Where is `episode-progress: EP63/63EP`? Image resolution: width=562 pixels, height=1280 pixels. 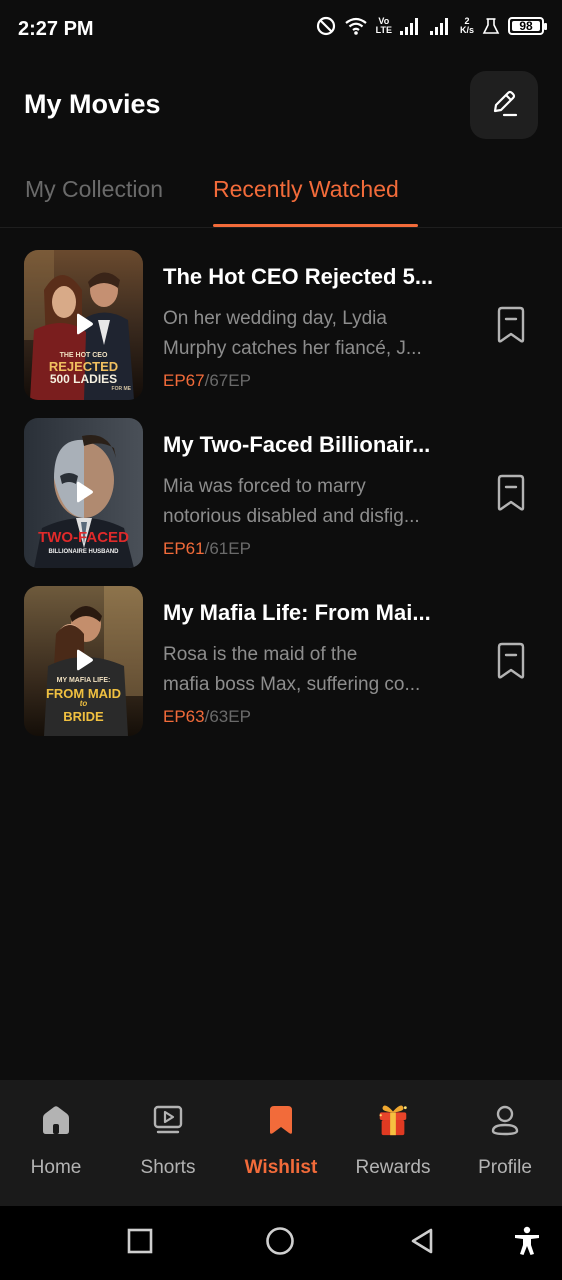 episode-progress: EP63/63EP is located at coordinates (207, 717).